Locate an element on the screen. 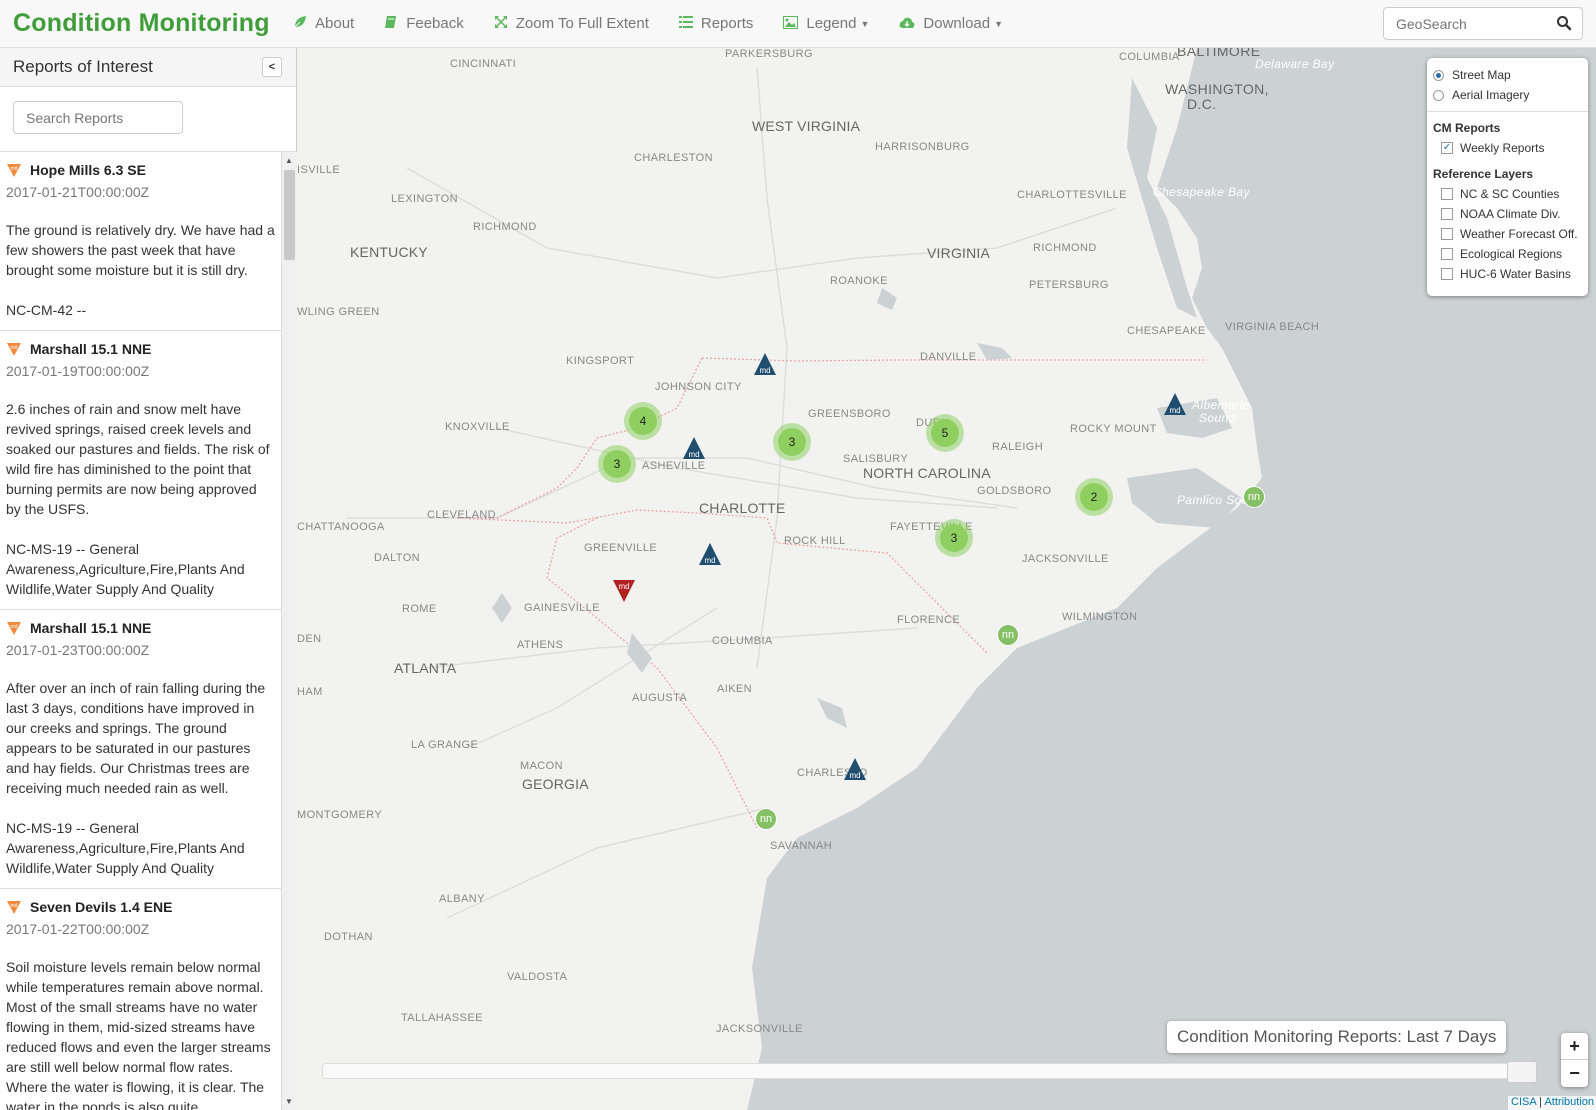  report-marker-icon: md is located at coordinates (14, 170).